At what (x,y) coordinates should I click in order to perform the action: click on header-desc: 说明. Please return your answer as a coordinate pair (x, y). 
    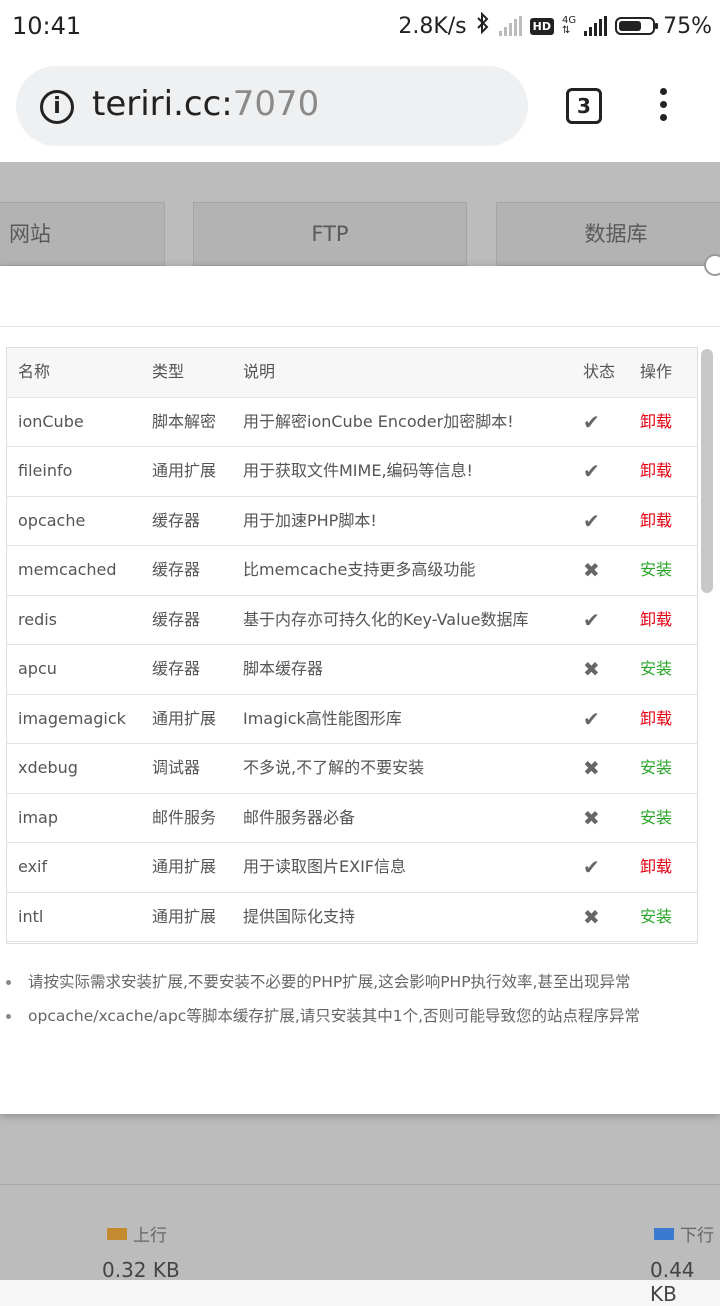
    Looking at the image, I should click on (259, 371).